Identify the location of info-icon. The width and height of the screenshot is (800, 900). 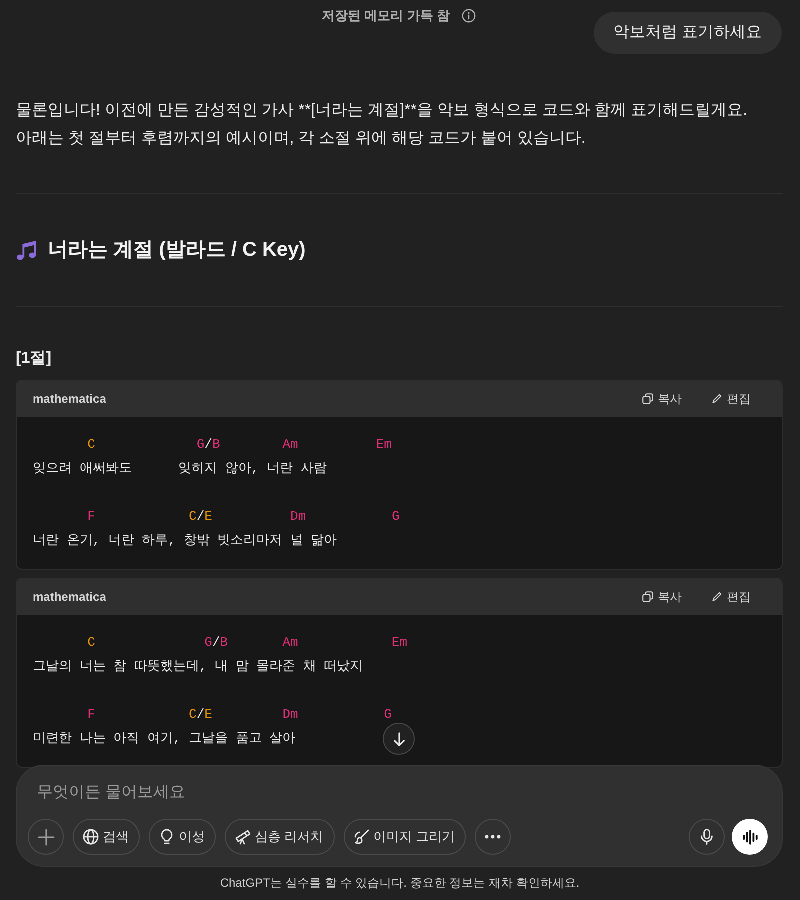
(469, 16).